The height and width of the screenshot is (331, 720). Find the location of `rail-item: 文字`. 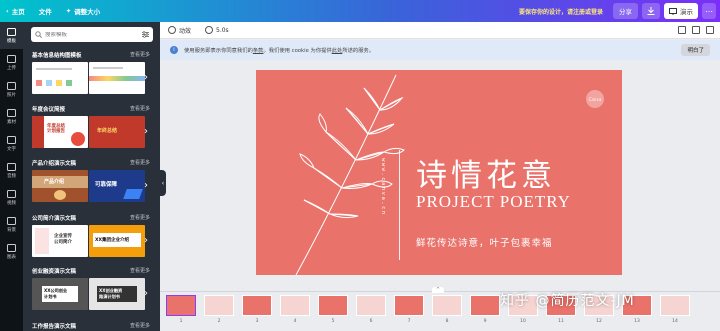

rail-item: 文字 is located at coordinates (11, 143).